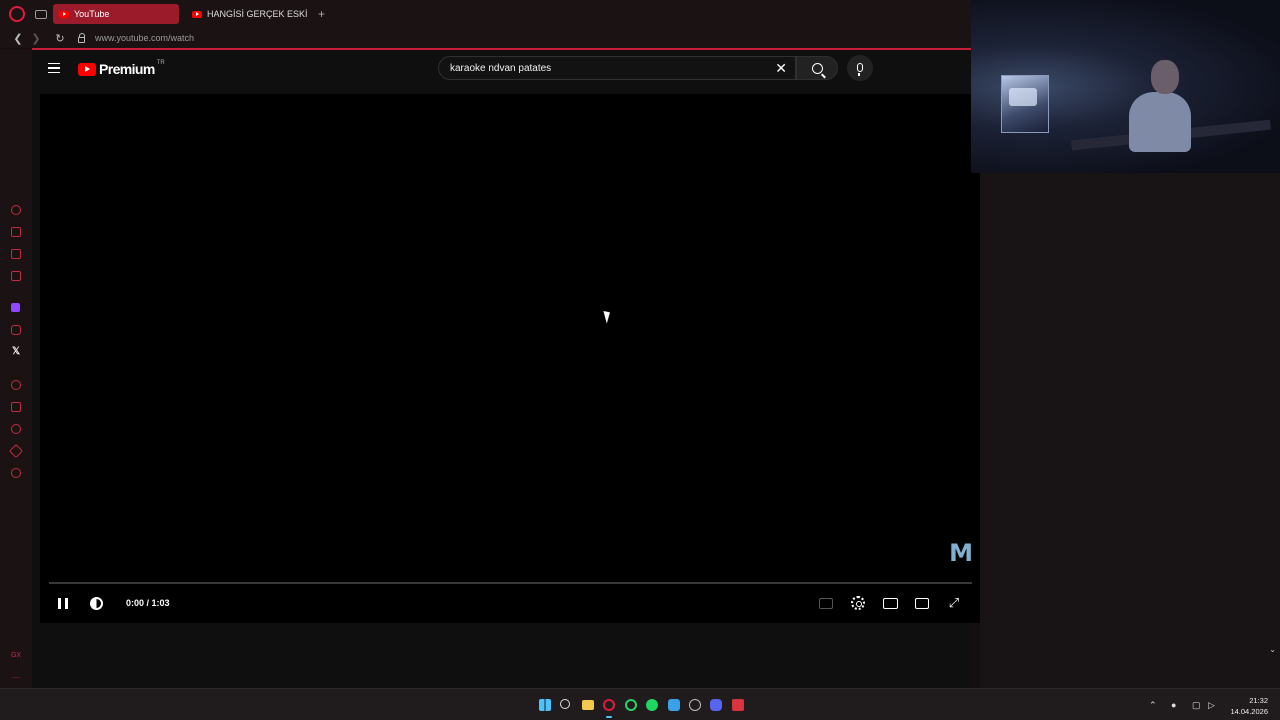 Image resolution: width=1280 pixels, height=720 pixels. I want to click on search-input: karaoke ndvan patates, so click(612, 68).